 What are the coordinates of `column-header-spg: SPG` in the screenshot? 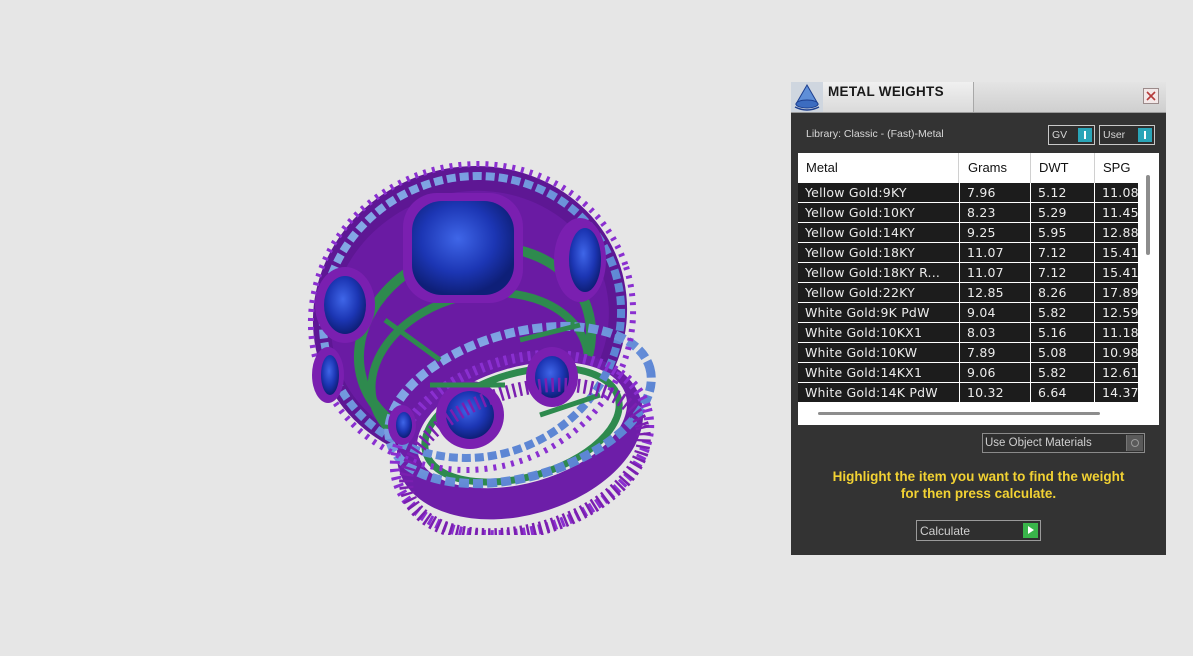 It's located at (1117, 168).